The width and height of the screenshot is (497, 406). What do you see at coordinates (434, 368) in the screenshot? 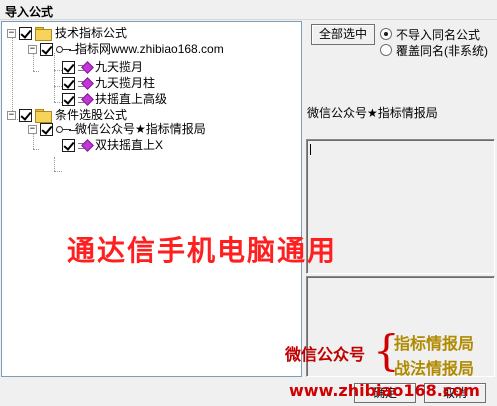
I see `watermark-line2: 战法情报局` at bounding box center [434, 368].